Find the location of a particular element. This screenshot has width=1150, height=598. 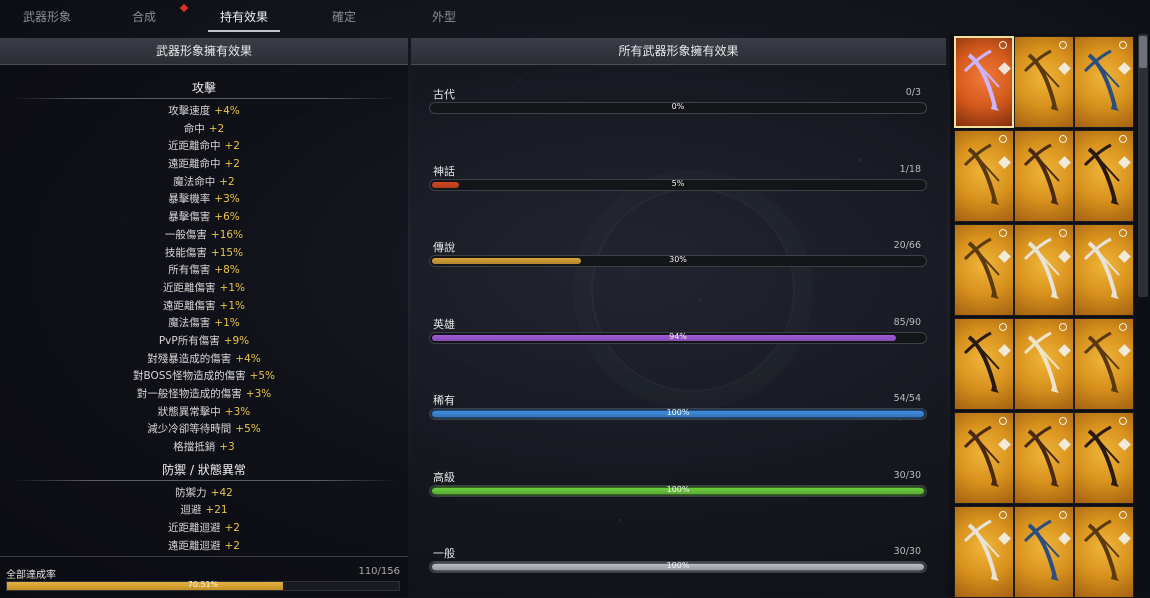

dark-crossbow-icon is located at coordinates (1101, 174).